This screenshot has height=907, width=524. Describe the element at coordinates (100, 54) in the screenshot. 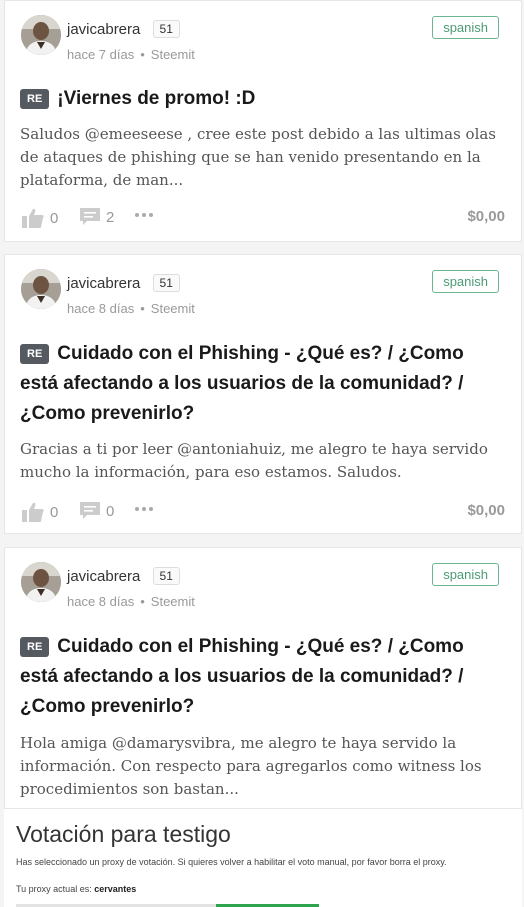

I see `post-time: hace 7 días` at that location.